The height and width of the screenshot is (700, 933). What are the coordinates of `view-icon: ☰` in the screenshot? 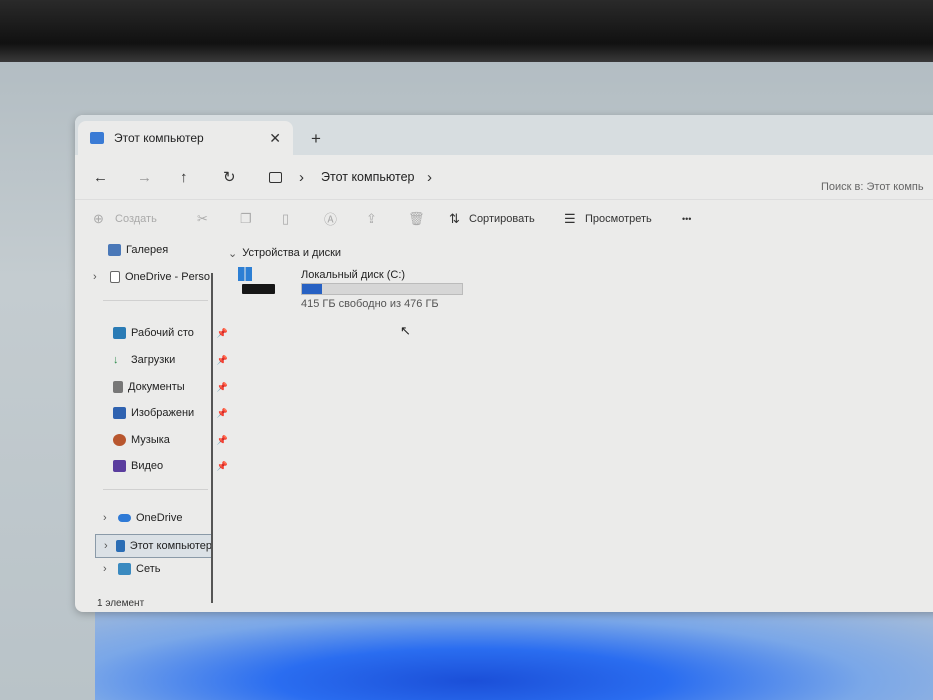 It's located at (570, 218).